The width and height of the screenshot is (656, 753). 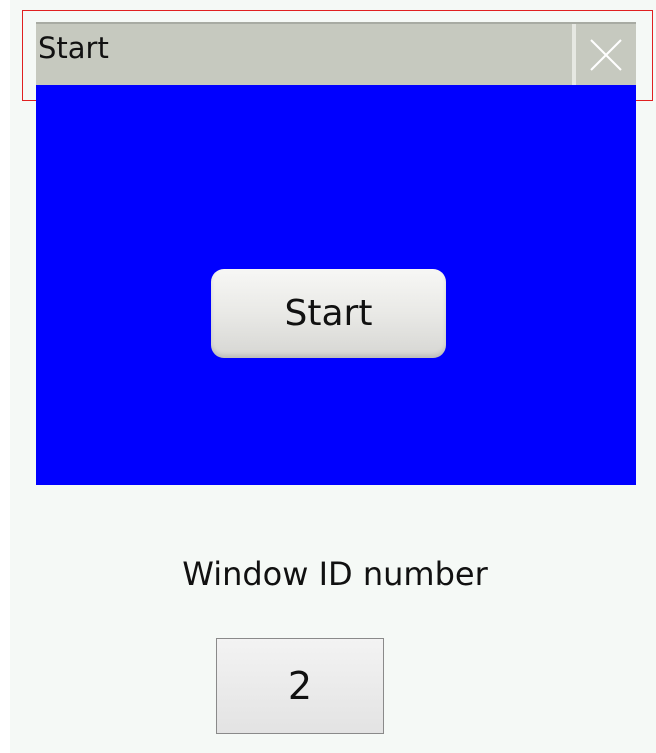 What do you see at coordinates (300, 686) in the screenshot?
I see `window-id-value: 2` at bounding box center [300, 686].